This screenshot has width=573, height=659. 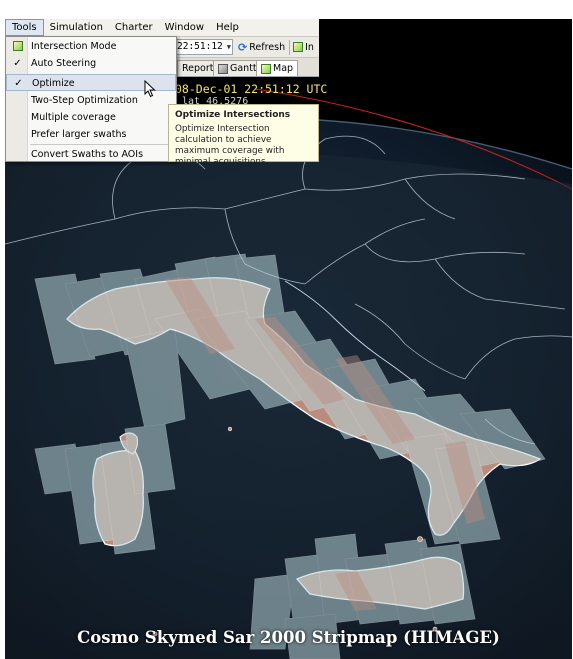 I want to click on menu-window: Window, so click(x=184, y=27).